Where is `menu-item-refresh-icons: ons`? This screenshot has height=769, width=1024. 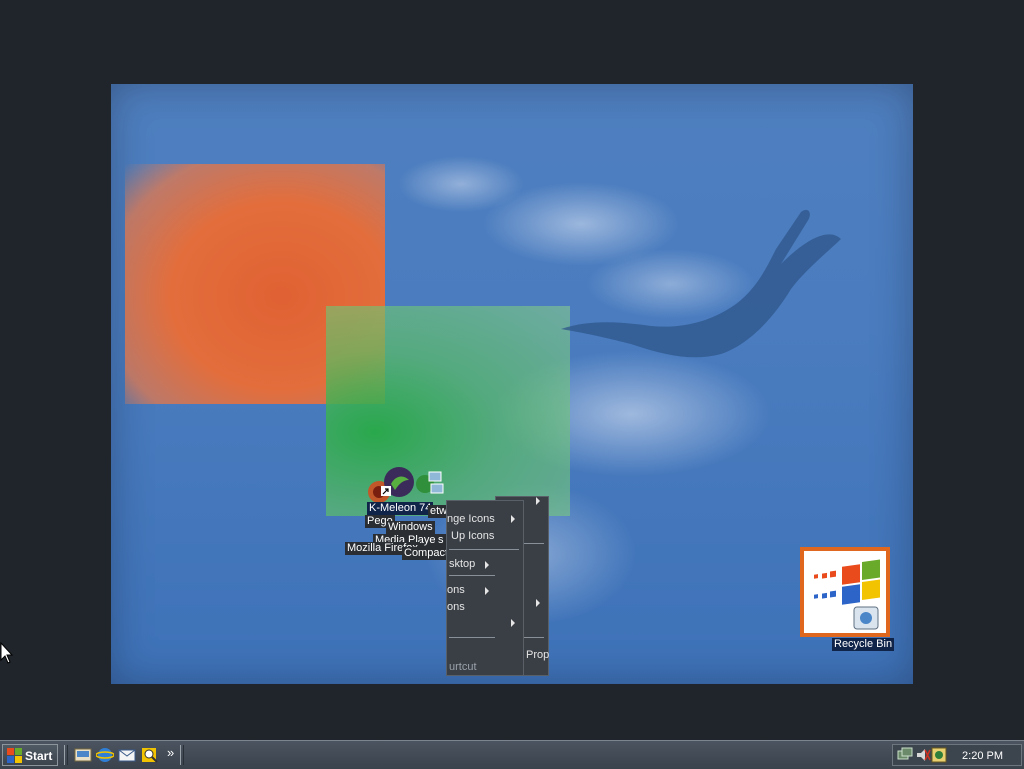
menu-item-refresh-icons: ons is located at coordinates (456, 590).